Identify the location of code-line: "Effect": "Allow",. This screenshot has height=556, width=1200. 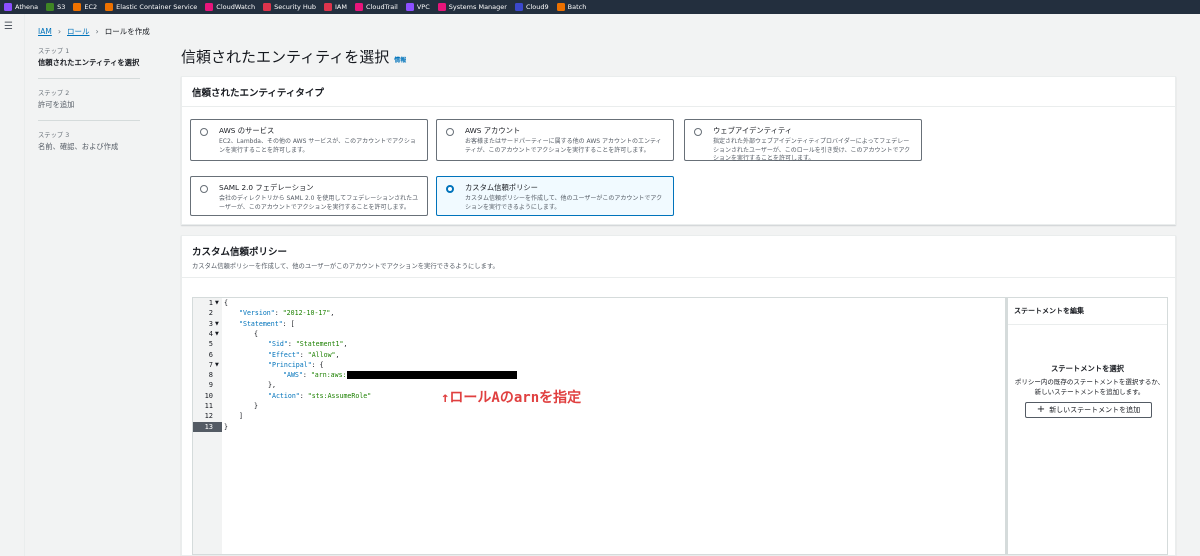
(304, 354).